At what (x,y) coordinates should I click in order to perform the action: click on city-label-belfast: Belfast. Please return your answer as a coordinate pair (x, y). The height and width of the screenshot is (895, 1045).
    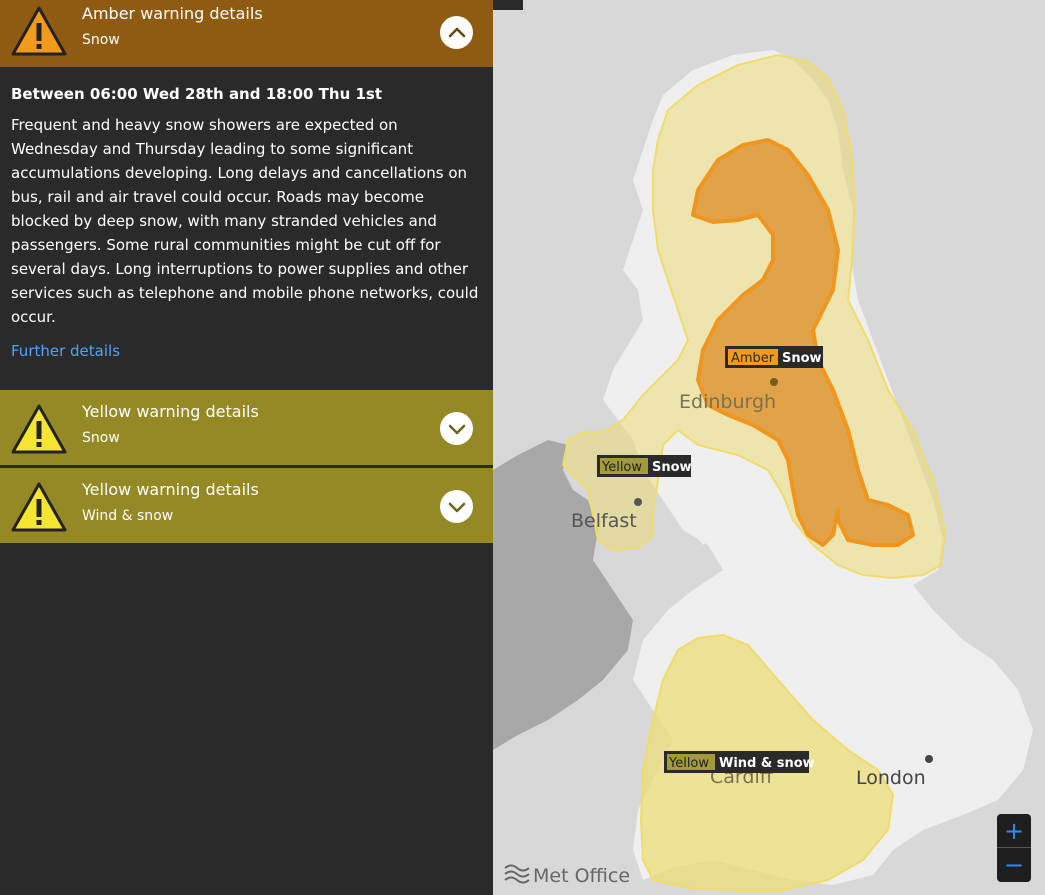
    Looking at the image, I should click on (604, 521).